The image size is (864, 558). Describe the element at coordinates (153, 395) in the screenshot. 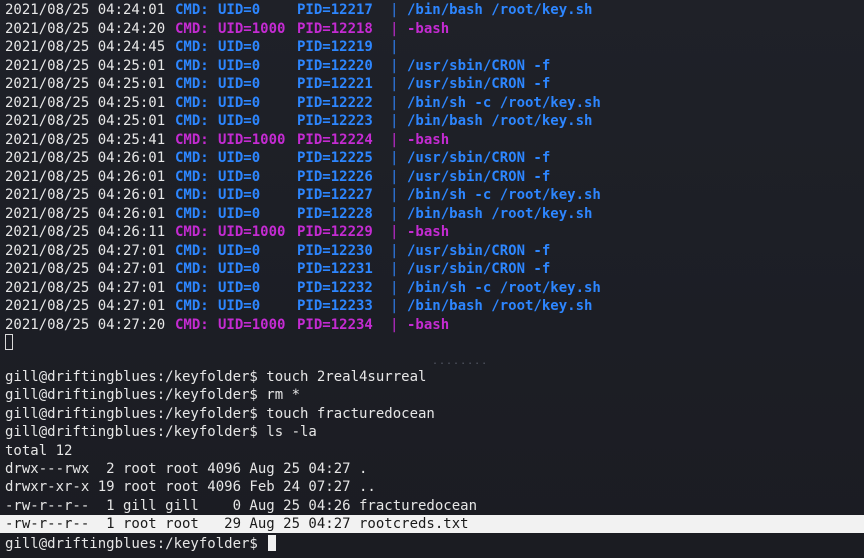

I see `shell-output-line: gill@driftingblues:/keyfolder$ rm *` at that location.